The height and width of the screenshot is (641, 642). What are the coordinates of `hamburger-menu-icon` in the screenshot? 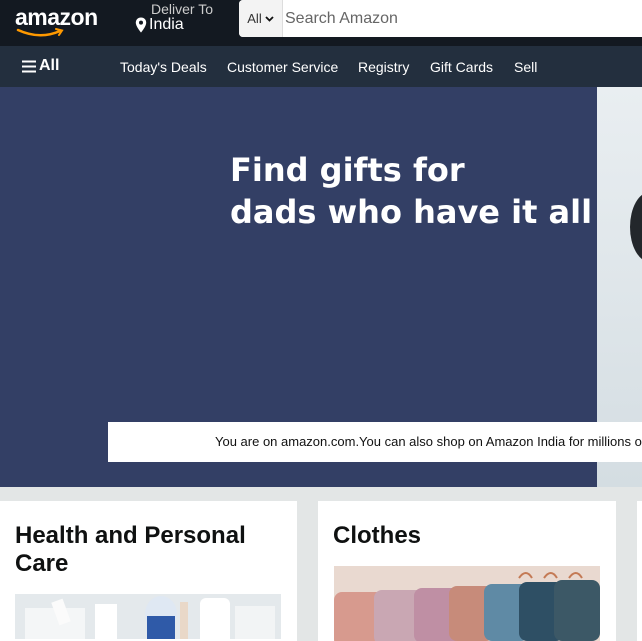 It's located at (29, 66).